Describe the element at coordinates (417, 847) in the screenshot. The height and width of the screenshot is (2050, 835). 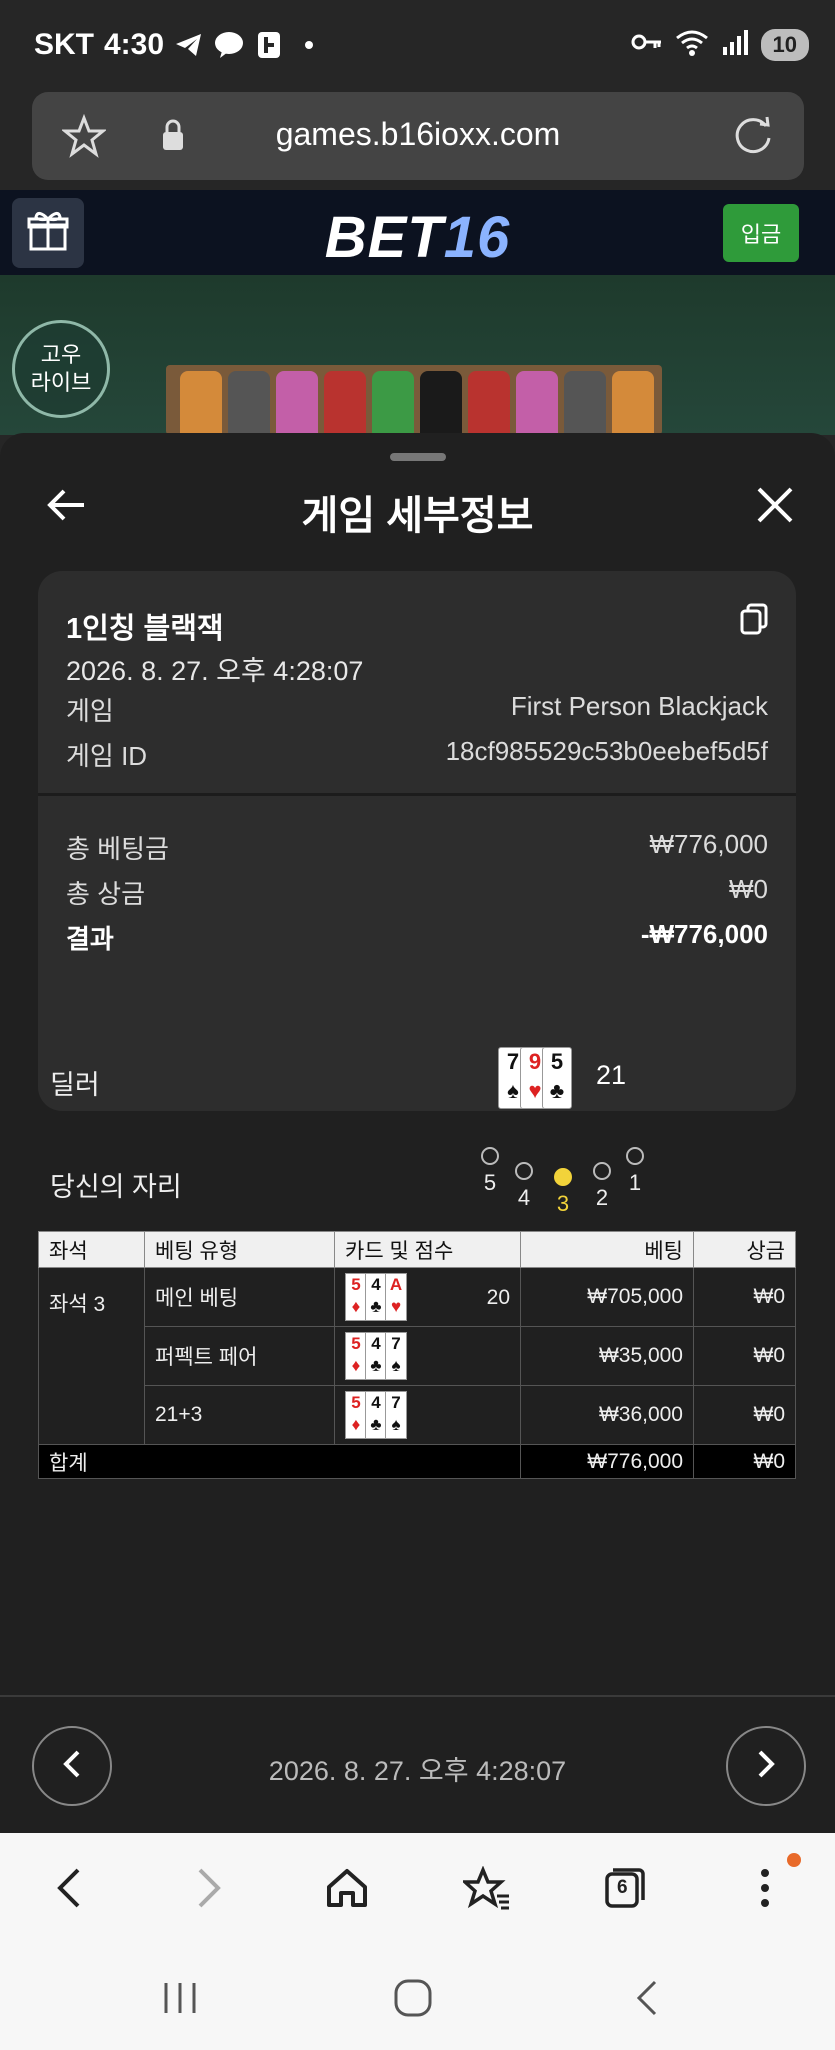
I see `summary-row-total-bet: 총 베팅금 ₩776,000` at that location.